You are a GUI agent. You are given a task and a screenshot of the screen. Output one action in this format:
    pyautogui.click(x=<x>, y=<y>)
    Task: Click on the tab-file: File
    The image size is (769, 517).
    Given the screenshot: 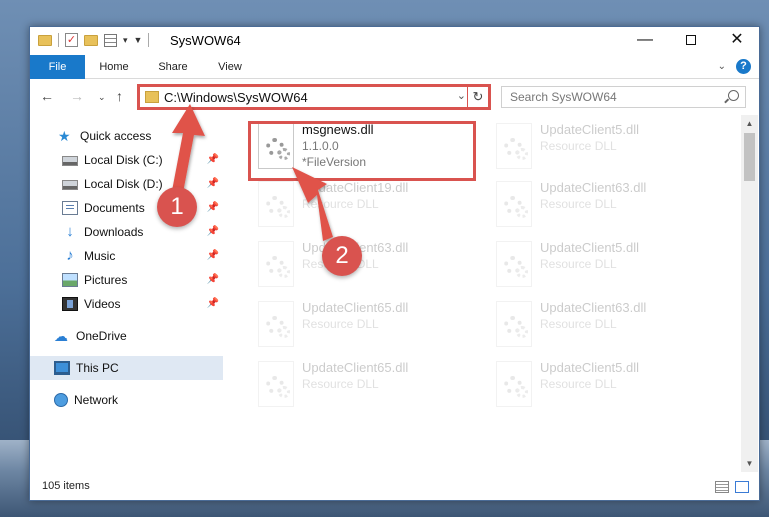 What is the action you would take?
    pyautogui.click(x=57, y=67)
    